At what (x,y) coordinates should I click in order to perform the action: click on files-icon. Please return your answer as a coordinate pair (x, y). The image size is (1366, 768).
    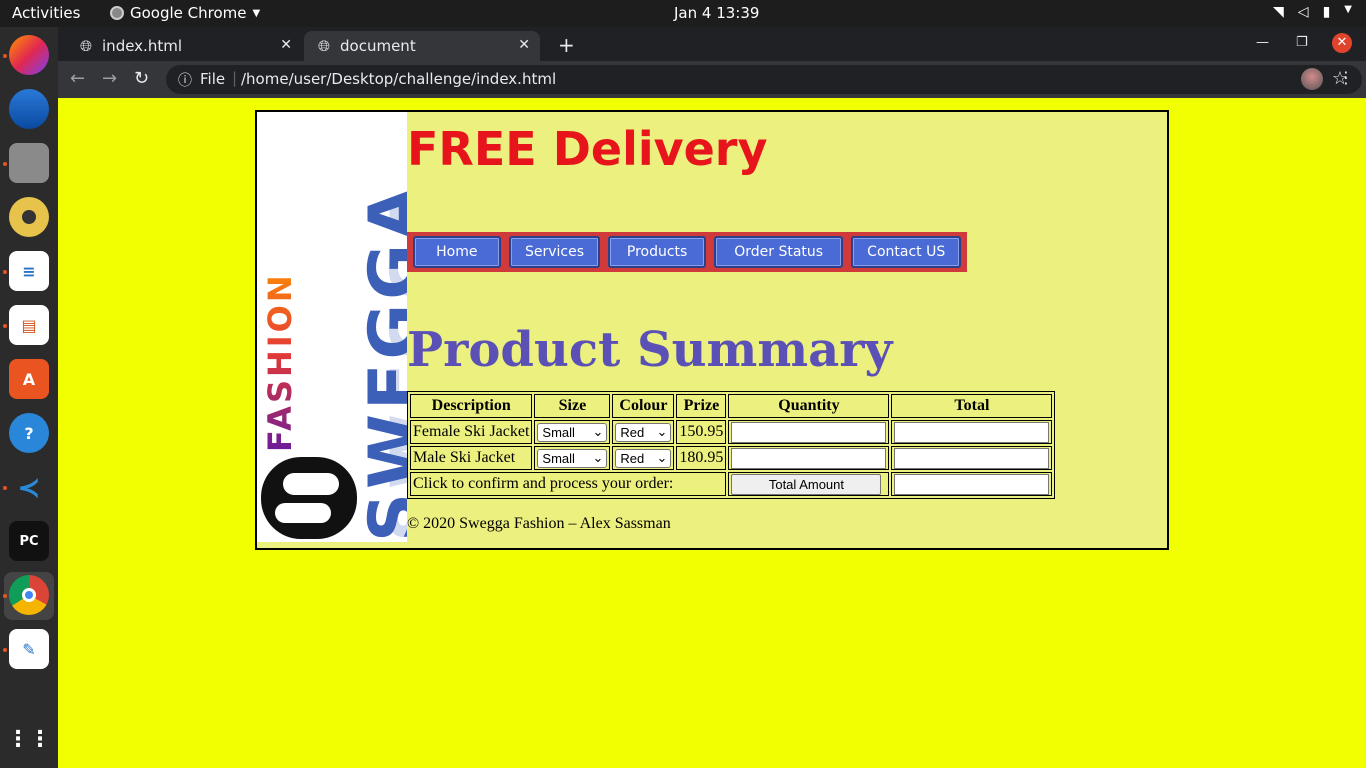
    Looking at the image, I should click on (29, 163).